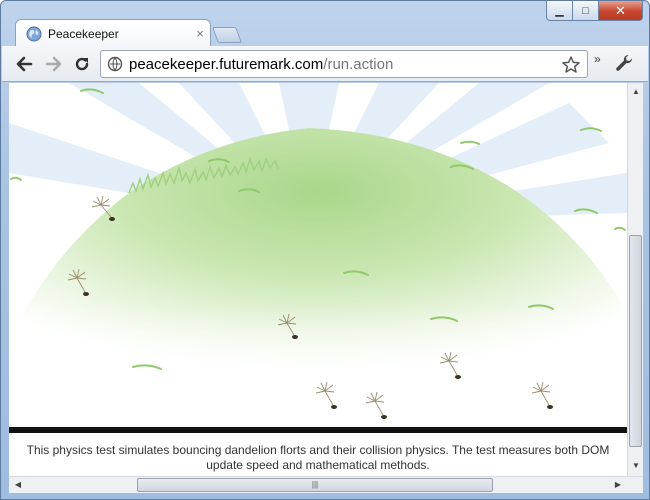  Describe the element at coordinates (636, 466) in the screenshot. I see `scroll-down-icon: ▼` at that location.